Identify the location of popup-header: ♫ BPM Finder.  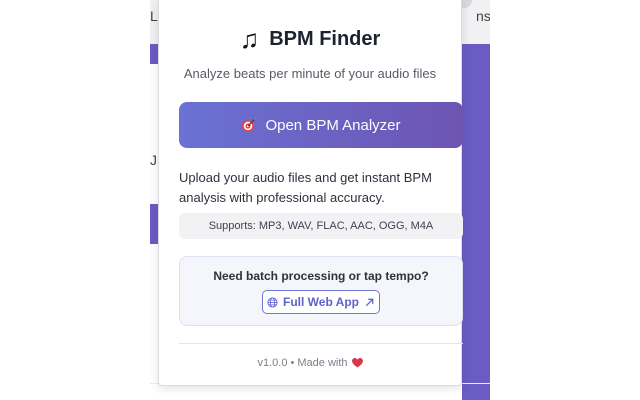
(310, 39).